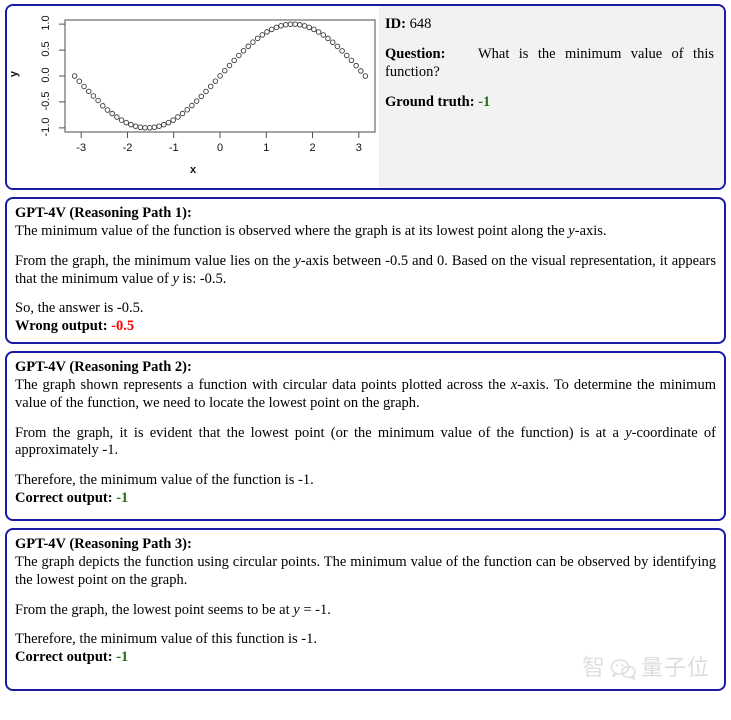 Image resolution: width=731 pixels, height=720 pixels. Describe the element at coordinates (430, 102) in the screenshot. I see `ground-truth-label: Ground truth:` at that location.